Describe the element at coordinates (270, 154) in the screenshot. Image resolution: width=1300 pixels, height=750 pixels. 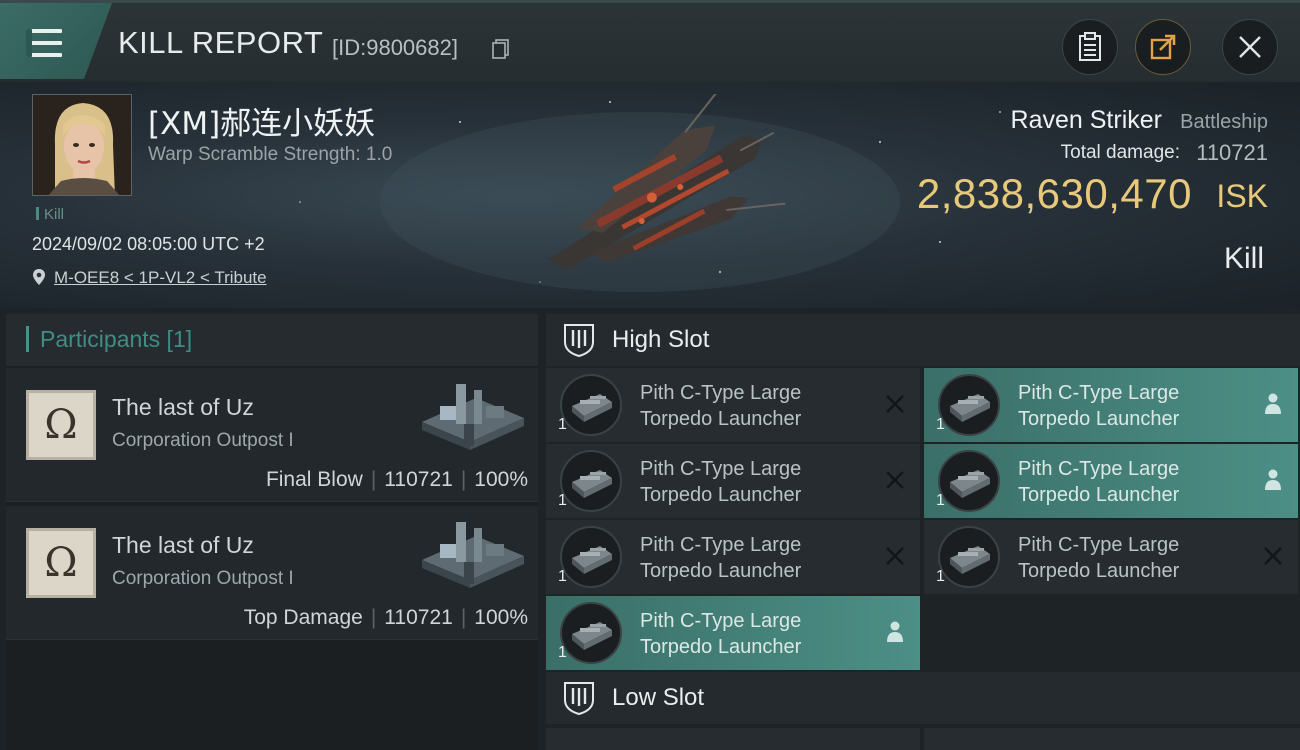
I see `warp-scramble-strength: Warp Scramble Strength: 1.0` at that location.